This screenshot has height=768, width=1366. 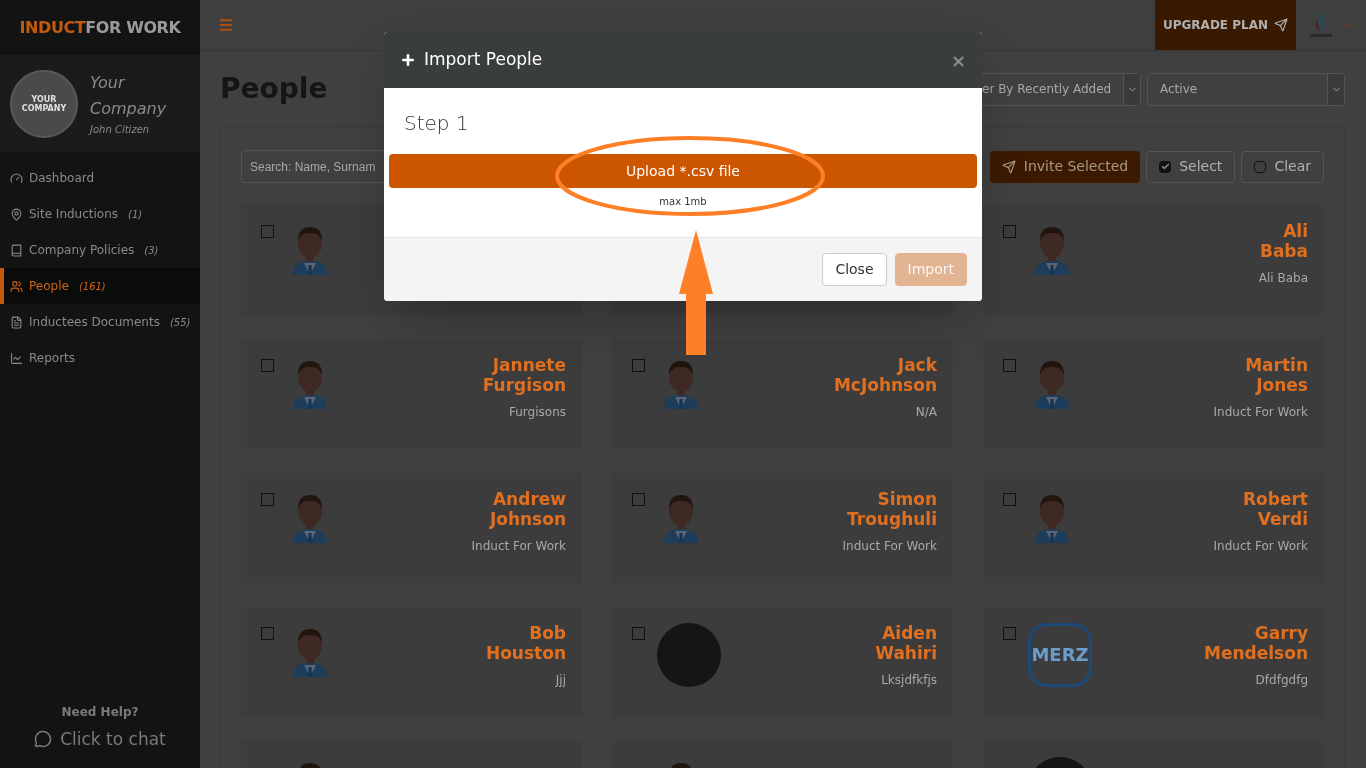 I want to click on nav-item: People (161), so click(x=100, y=286).